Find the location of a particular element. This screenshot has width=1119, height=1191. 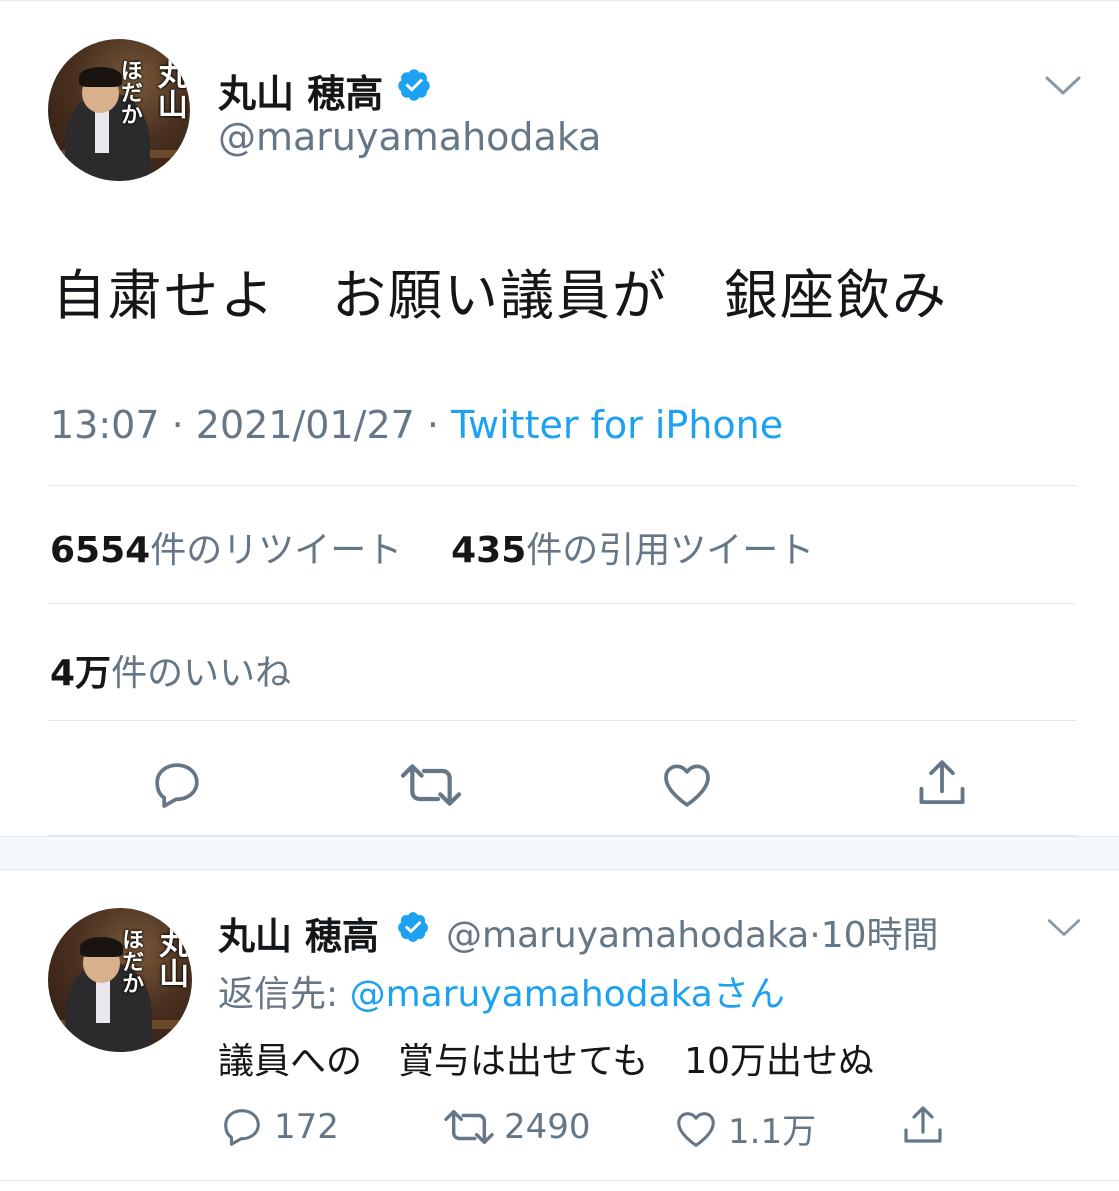

handle: @maruyamahodaka is located at coordinates (409, 137).